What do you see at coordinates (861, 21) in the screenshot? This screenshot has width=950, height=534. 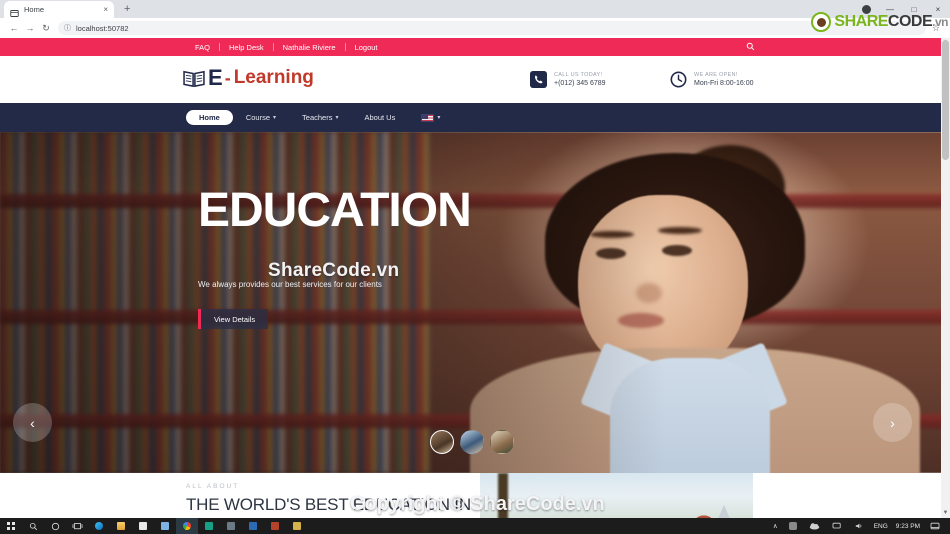 I see `sharecode-share-text: SHARE` at bounding box center [861, 21].